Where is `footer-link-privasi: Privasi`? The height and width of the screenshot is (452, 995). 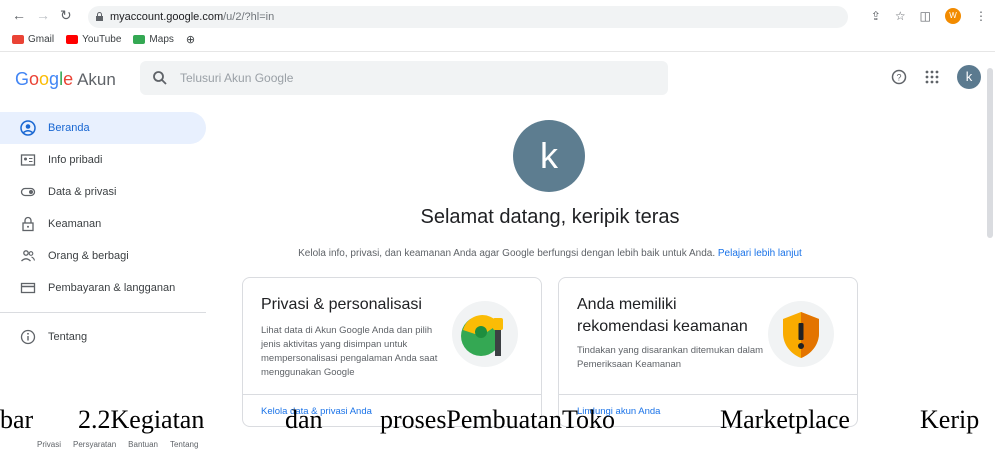
footer-link-privasi: Privasi is located at coordinates (49, 444).